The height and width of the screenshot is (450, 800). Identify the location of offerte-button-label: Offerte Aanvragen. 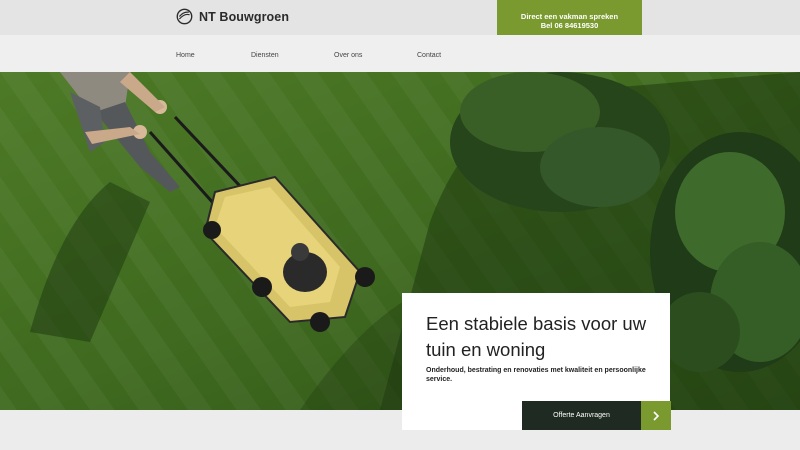
(581, 415).